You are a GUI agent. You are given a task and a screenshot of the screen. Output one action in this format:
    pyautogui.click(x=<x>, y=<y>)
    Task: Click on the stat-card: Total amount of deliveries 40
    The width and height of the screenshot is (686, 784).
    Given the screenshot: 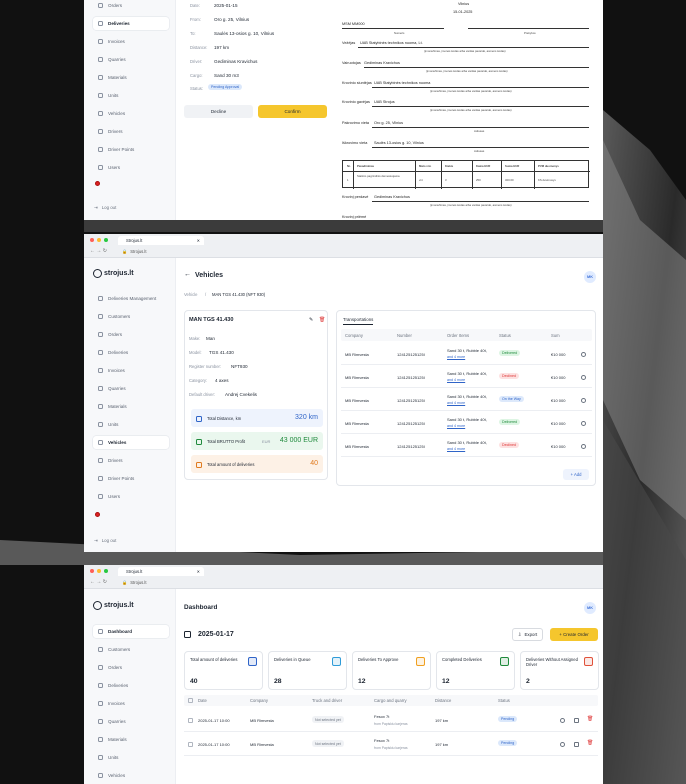 What is the action you would take?
    pyautogui.click(x=223, y=670)
    